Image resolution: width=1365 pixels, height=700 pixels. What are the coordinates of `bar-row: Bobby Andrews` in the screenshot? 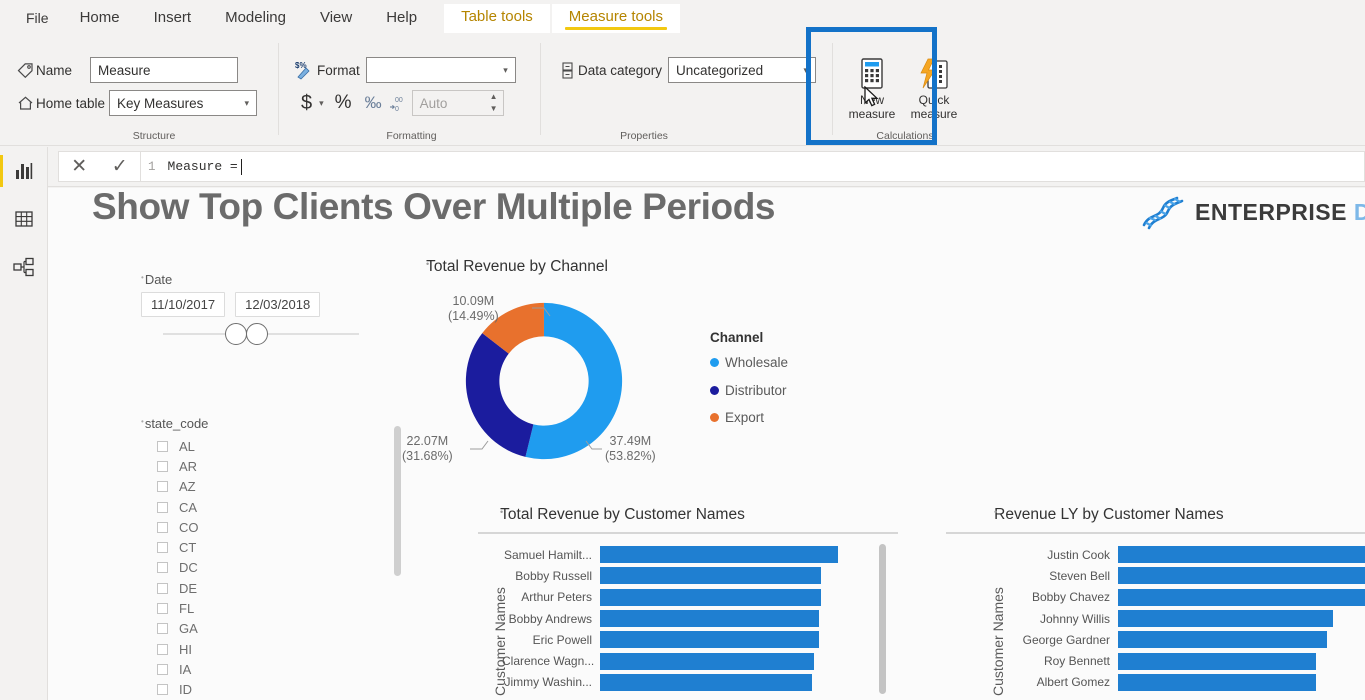 It's located at (670, 618).